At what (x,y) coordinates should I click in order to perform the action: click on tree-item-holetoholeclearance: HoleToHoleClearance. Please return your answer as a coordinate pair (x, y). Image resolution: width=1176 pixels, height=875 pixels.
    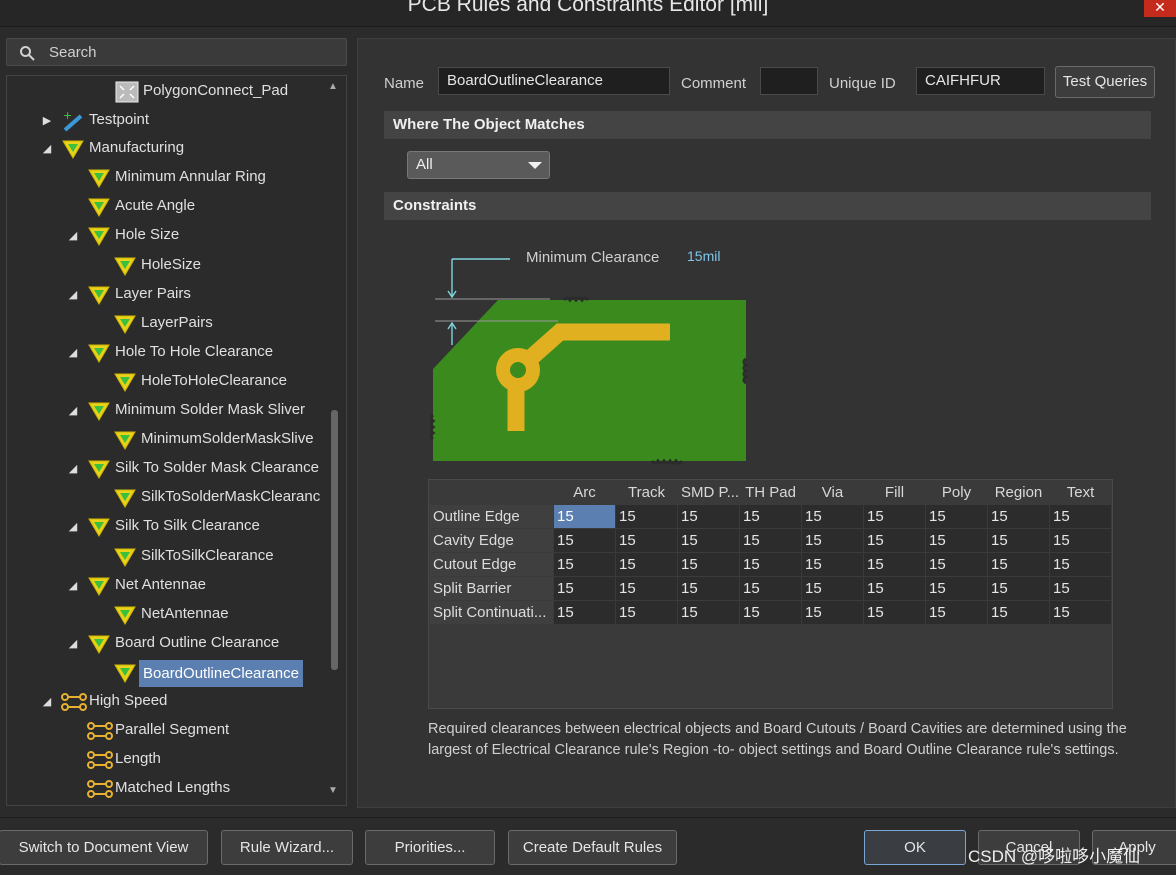
    Looking at the image, I should click on (167, 382).